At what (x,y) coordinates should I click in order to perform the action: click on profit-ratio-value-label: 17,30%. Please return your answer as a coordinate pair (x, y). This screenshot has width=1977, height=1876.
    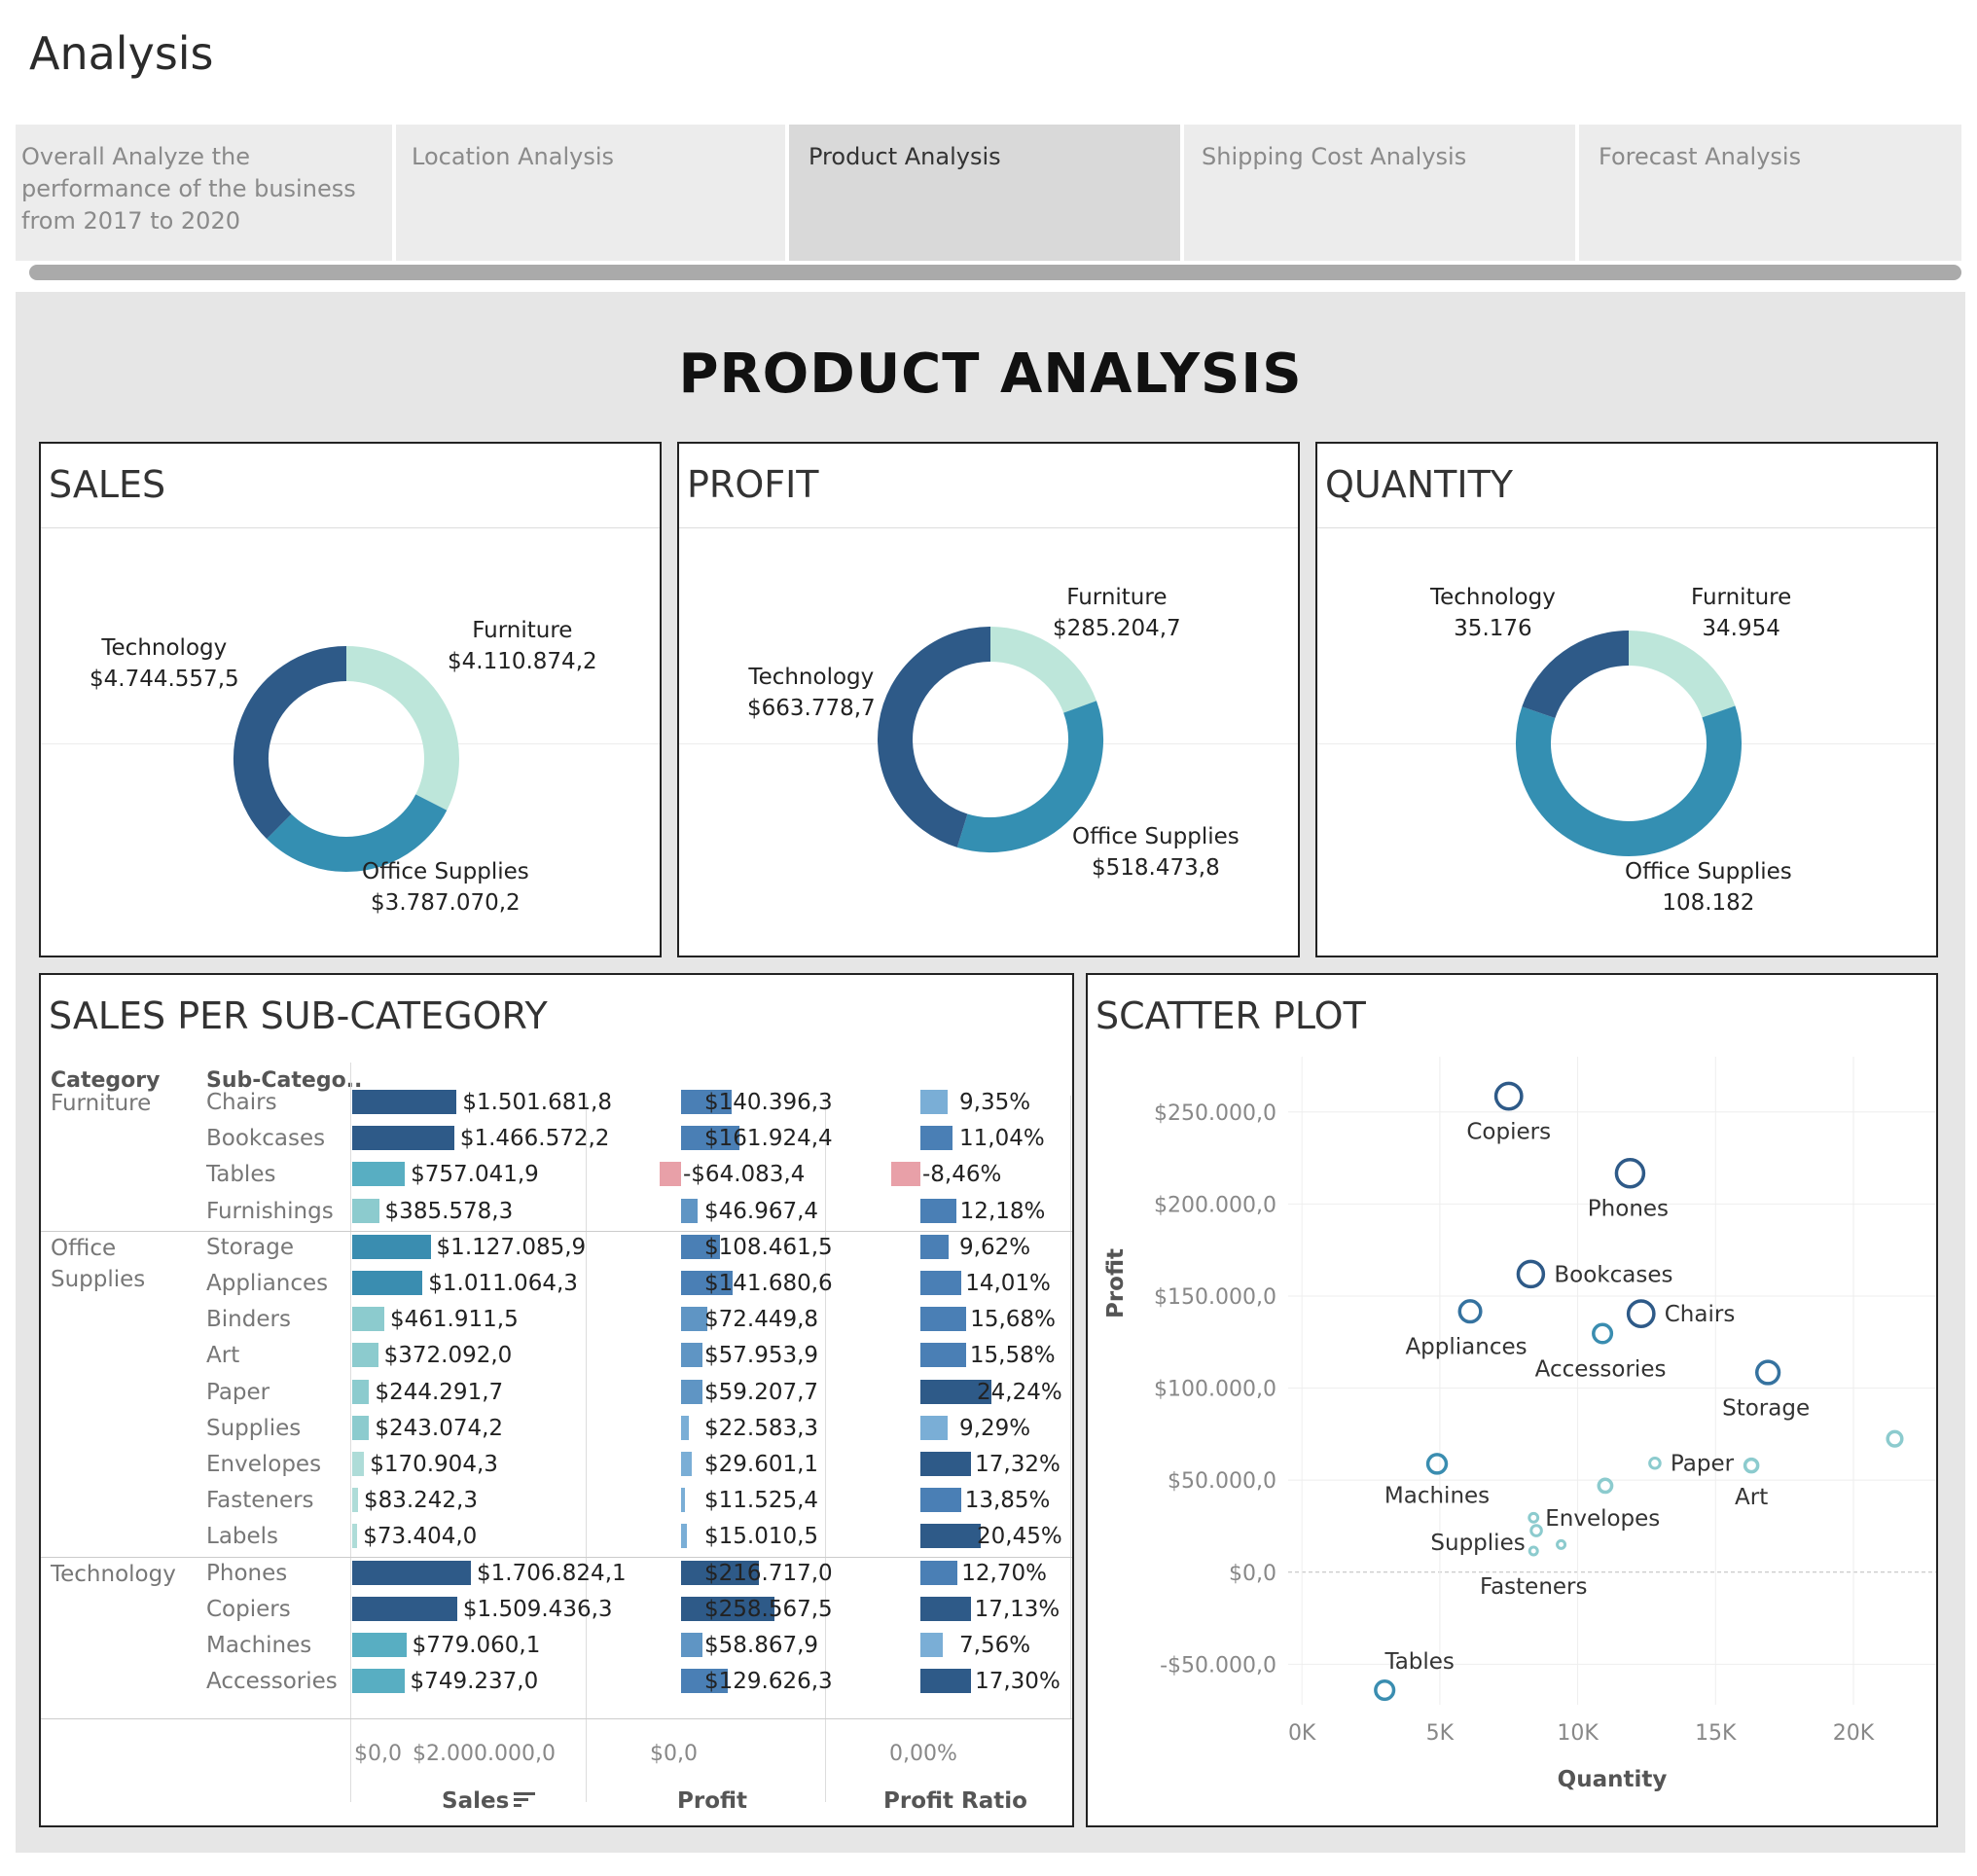
    Looking at the image, I should click on (1017, 1682).